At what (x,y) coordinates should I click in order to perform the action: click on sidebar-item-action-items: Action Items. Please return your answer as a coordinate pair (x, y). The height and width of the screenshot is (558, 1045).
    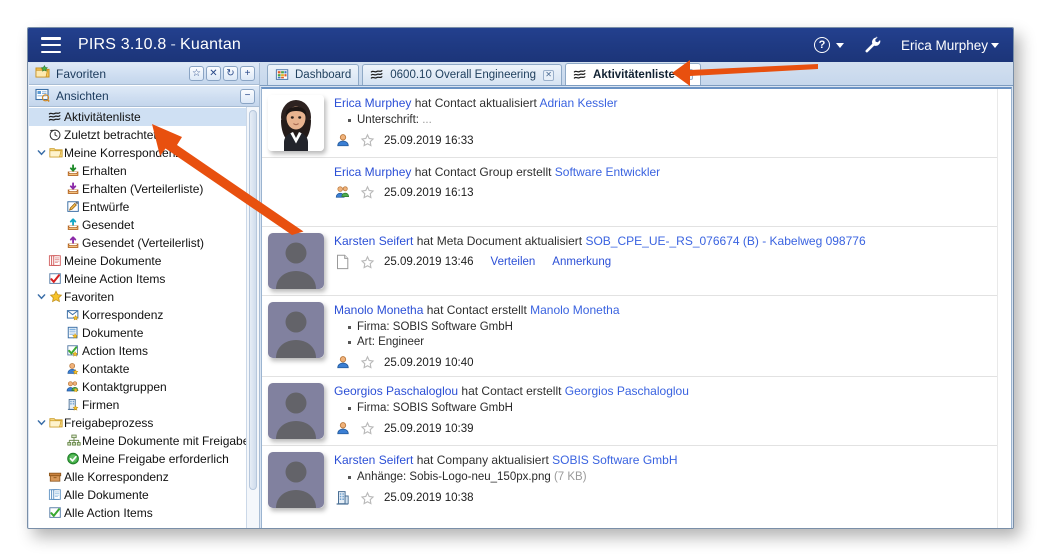
    Looking at the image, I should click on (144, 351).